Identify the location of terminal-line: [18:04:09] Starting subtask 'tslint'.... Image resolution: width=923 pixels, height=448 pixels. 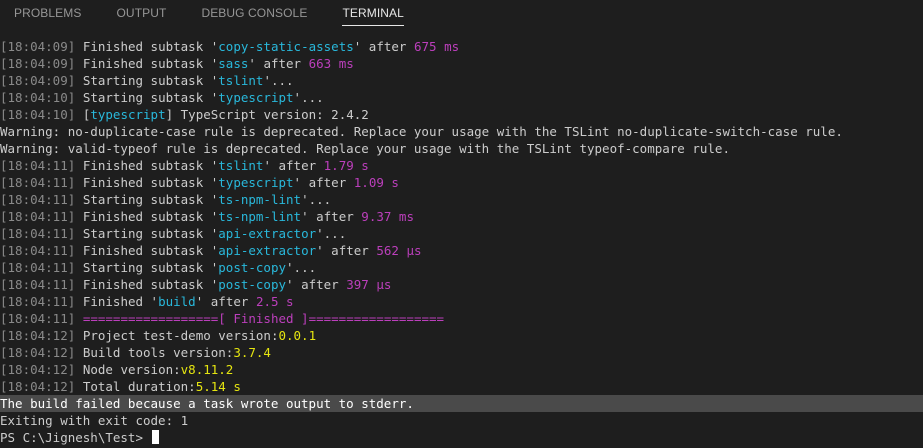
(461, 80).